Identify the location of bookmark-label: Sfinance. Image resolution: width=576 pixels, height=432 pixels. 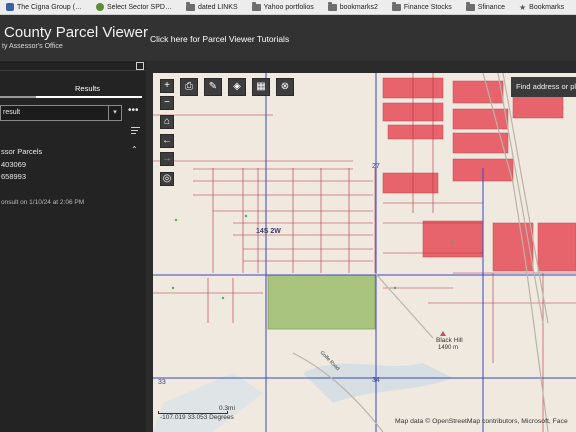
(491, 7).